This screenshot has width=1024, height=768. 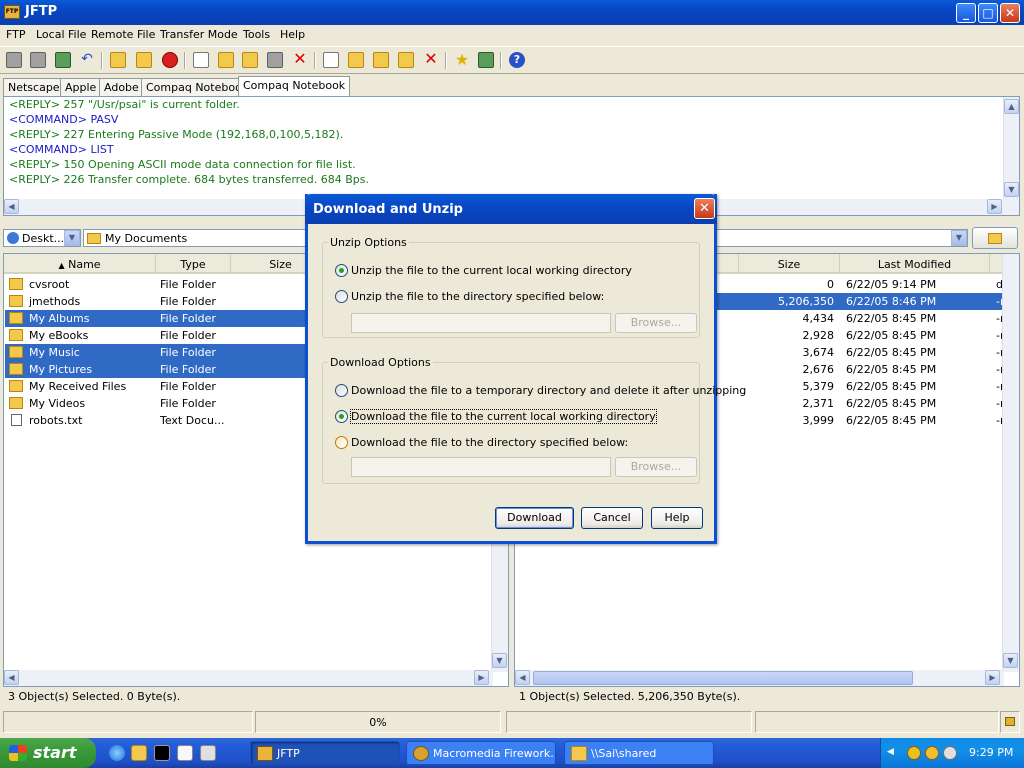 I want to click on local-new-file-icon, so click(x=201, y=60).